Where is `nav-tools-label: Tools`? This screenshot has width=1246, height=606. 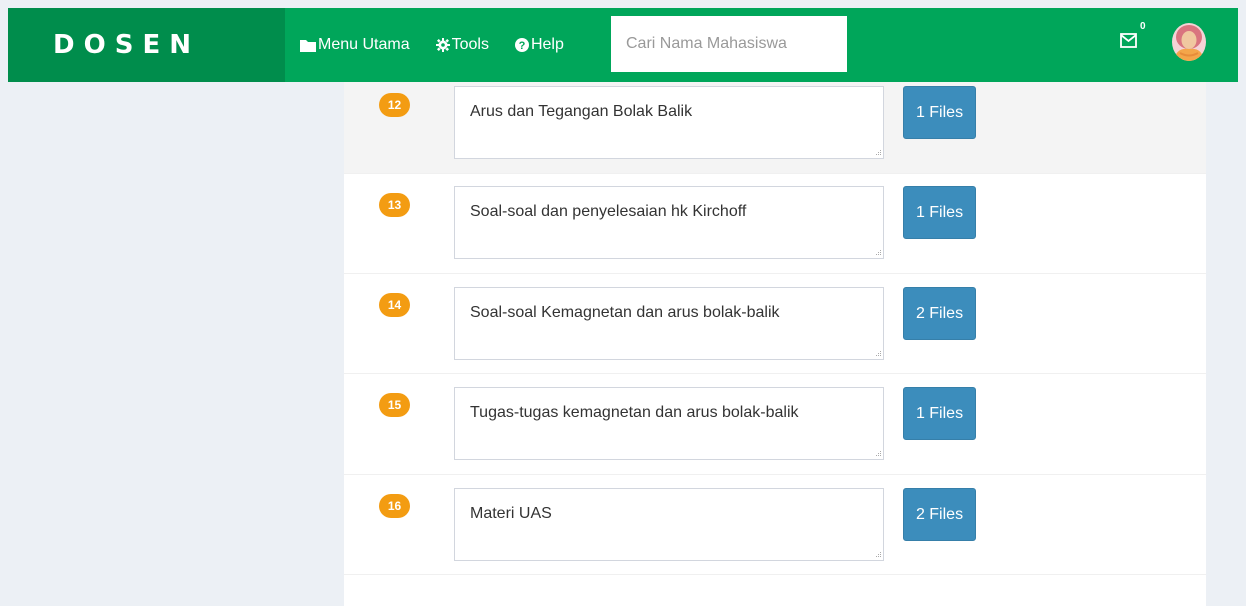
nav-tools-label: Tools is located at coordinates (470, 44).